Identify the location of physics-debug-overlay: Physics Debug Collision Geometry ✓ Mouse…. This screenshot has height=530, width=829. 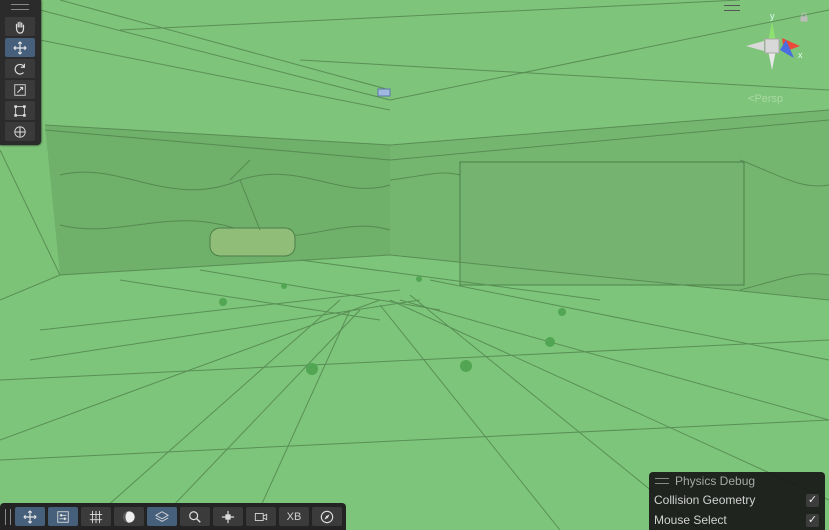
(737, 501).